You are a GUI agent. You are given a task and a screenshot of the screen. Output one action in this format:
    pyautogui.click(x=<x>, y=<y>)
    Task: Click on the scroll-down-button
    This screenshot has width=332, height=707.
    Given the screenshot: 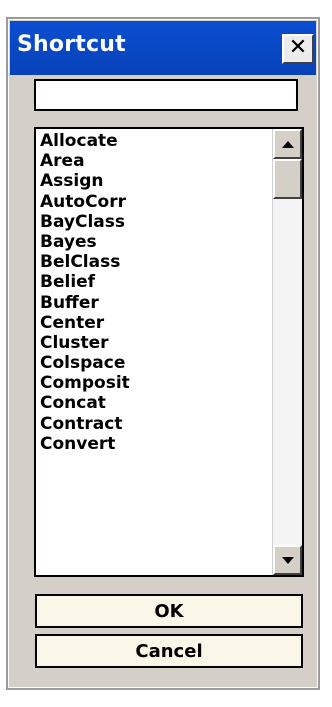 What is the action you would take?
    pyautogui.click(x=287, y=560)
    